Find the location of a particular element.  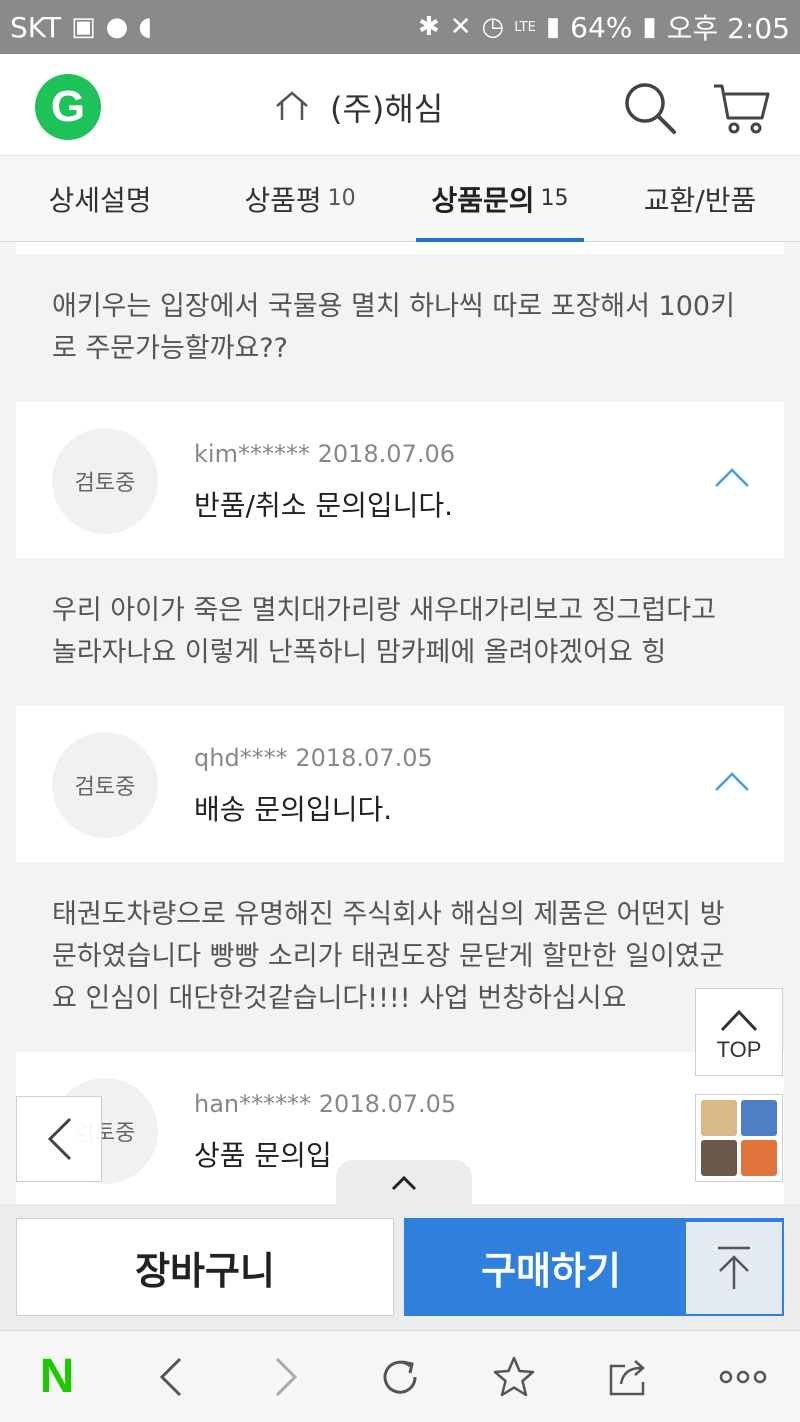

app-header: G (주)해심 is located at coordinates (400, 105).